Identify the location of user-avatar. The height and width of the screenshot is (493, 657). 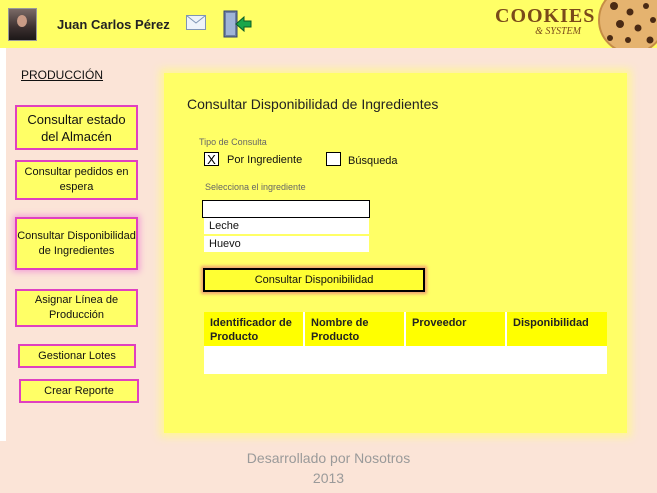
(22, 24).